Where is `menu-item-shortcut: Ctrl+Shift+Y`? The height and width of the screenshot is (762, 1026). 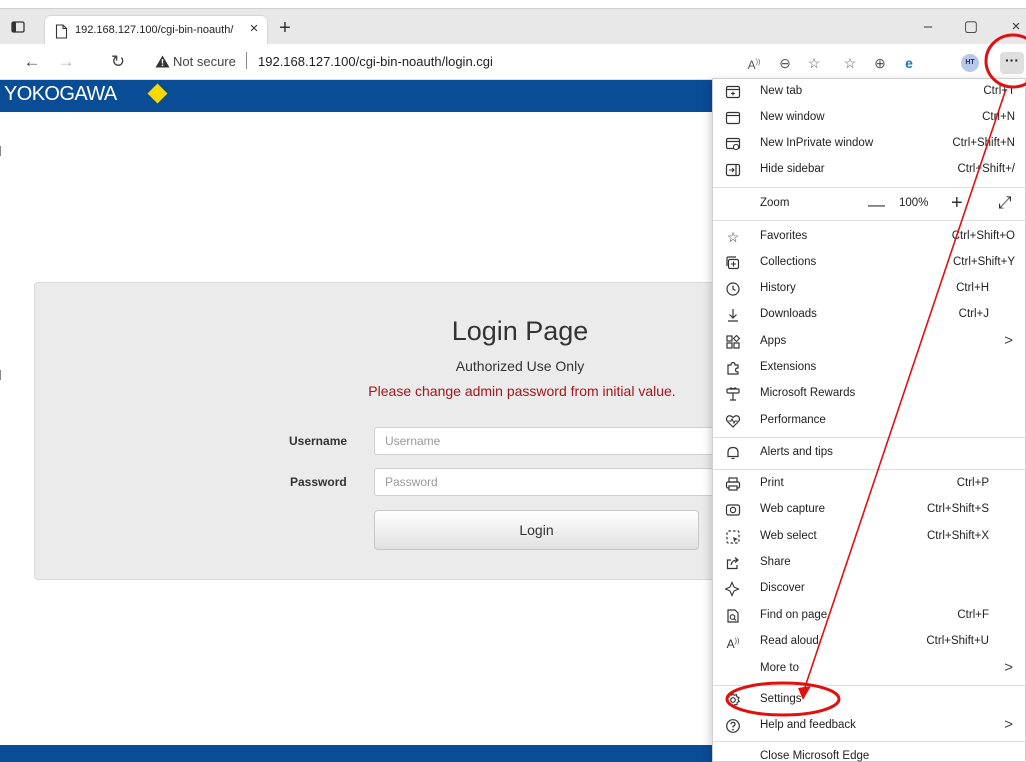
menu-item-shortcut: Ctrl+Shift+Y is located at coordinates (984, 262).